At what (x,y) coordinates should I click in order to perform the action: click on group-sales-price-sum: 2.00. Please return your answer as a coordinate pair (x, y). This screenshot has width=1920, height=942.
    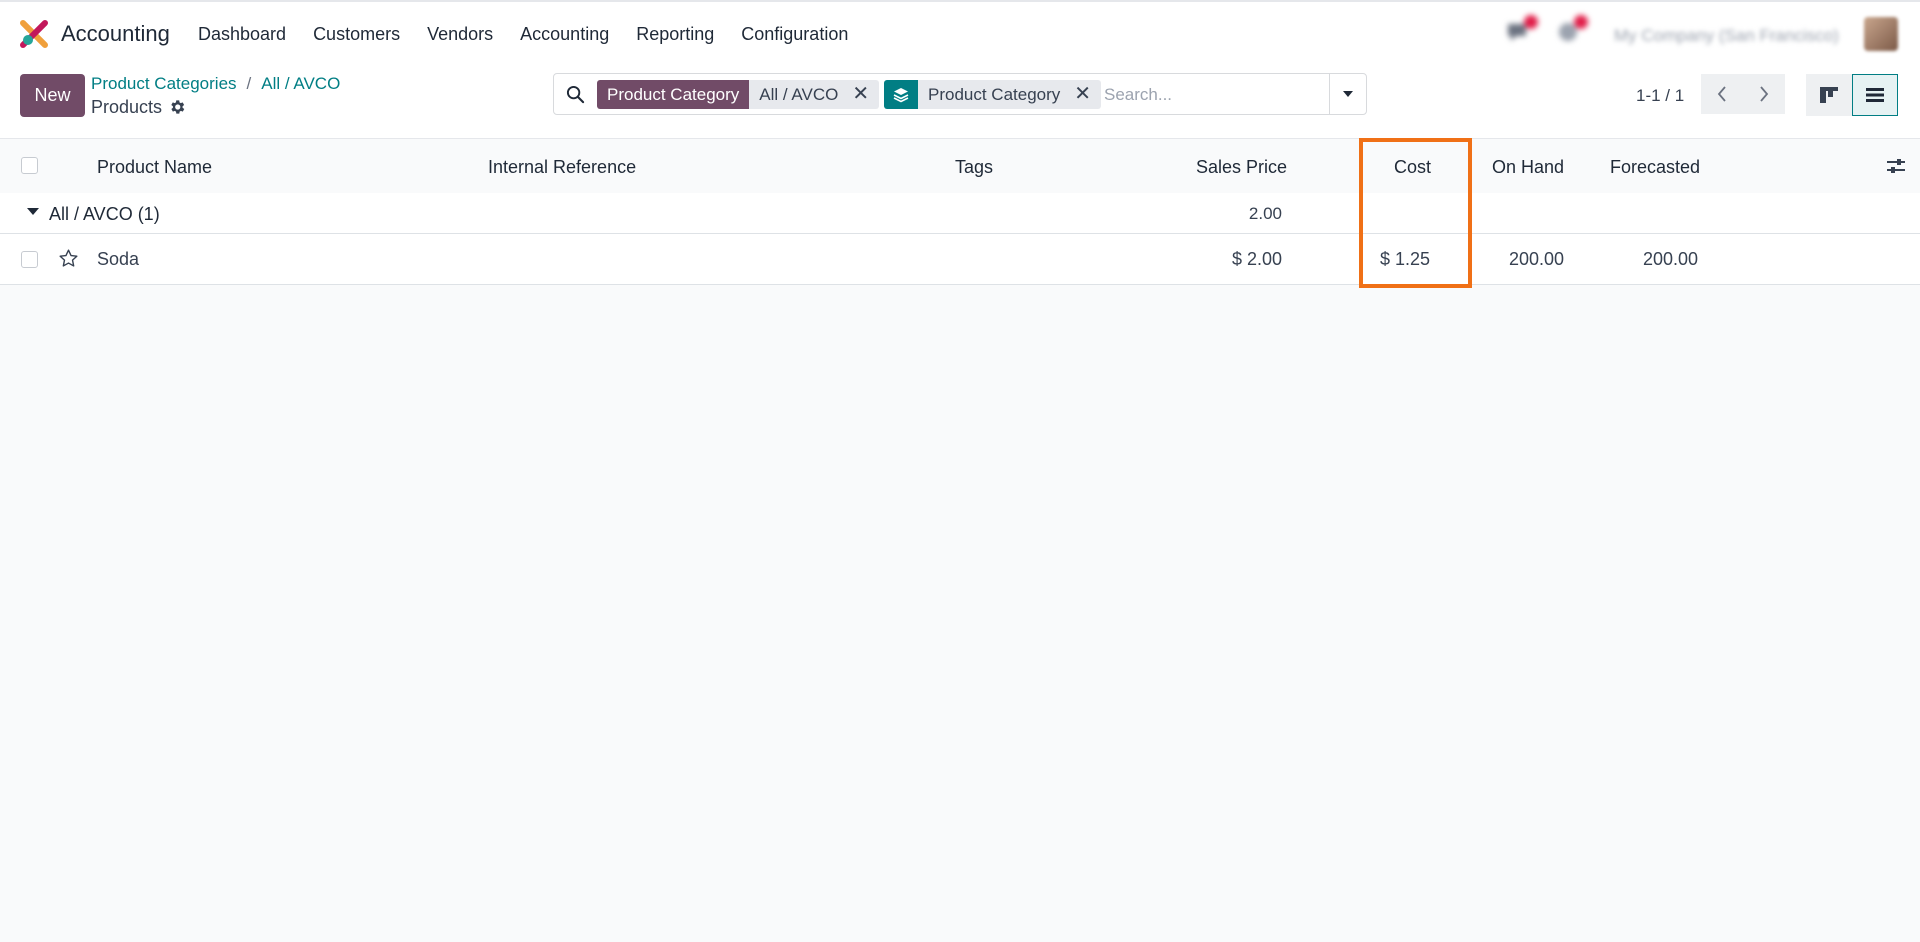
    Looking at the image, I should click on (1265, 213).